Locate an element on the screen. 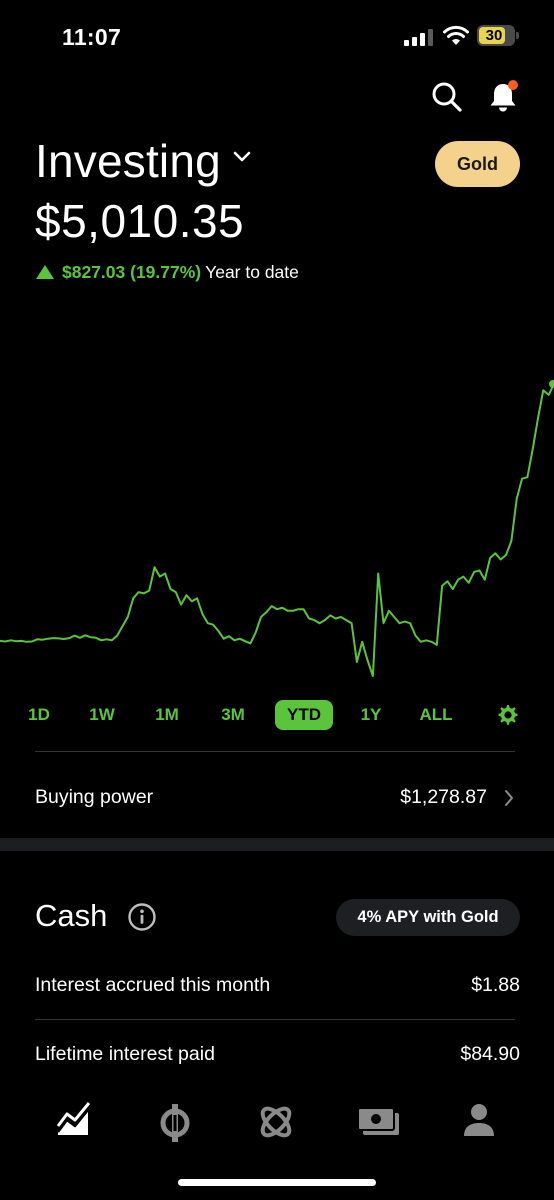  atom-icon is located at coordinates (276, 1122).